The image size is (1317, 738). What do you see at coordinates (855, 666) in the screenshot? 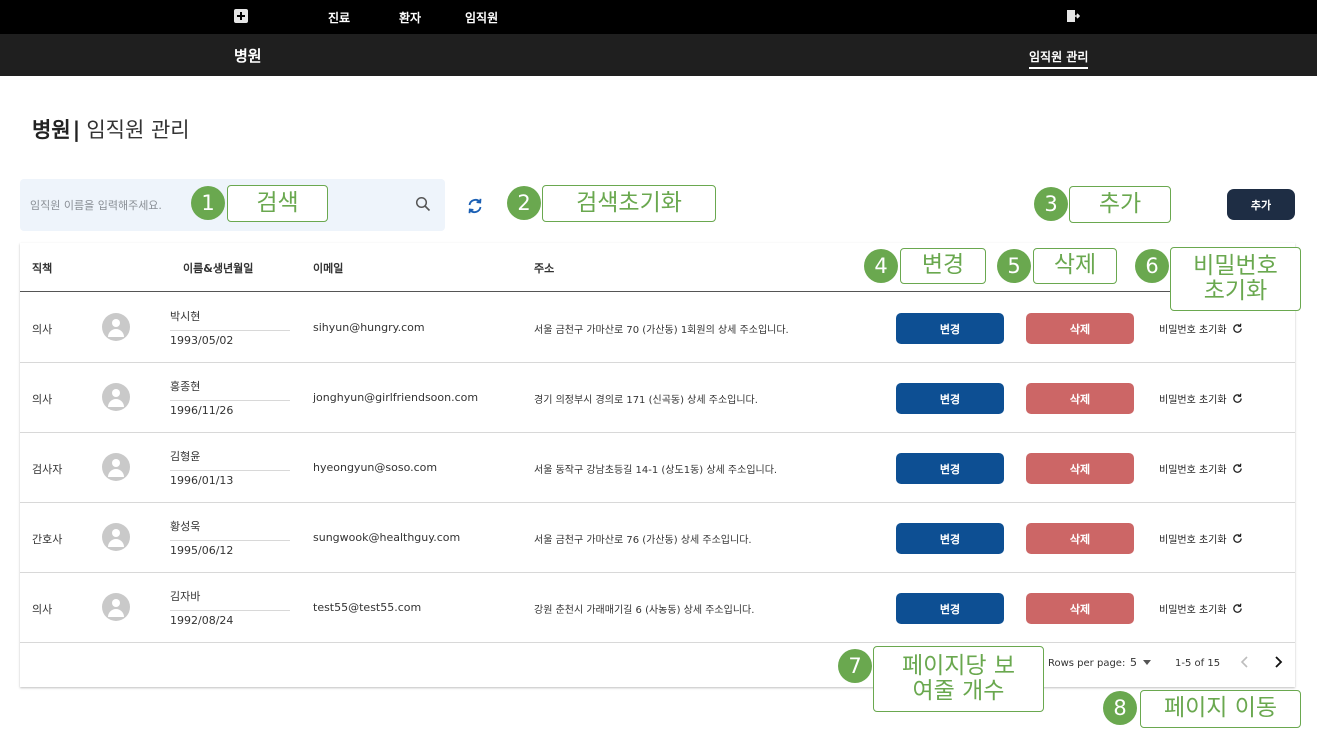
I see `annotation-number: 7` at bounding box center [855, 666].